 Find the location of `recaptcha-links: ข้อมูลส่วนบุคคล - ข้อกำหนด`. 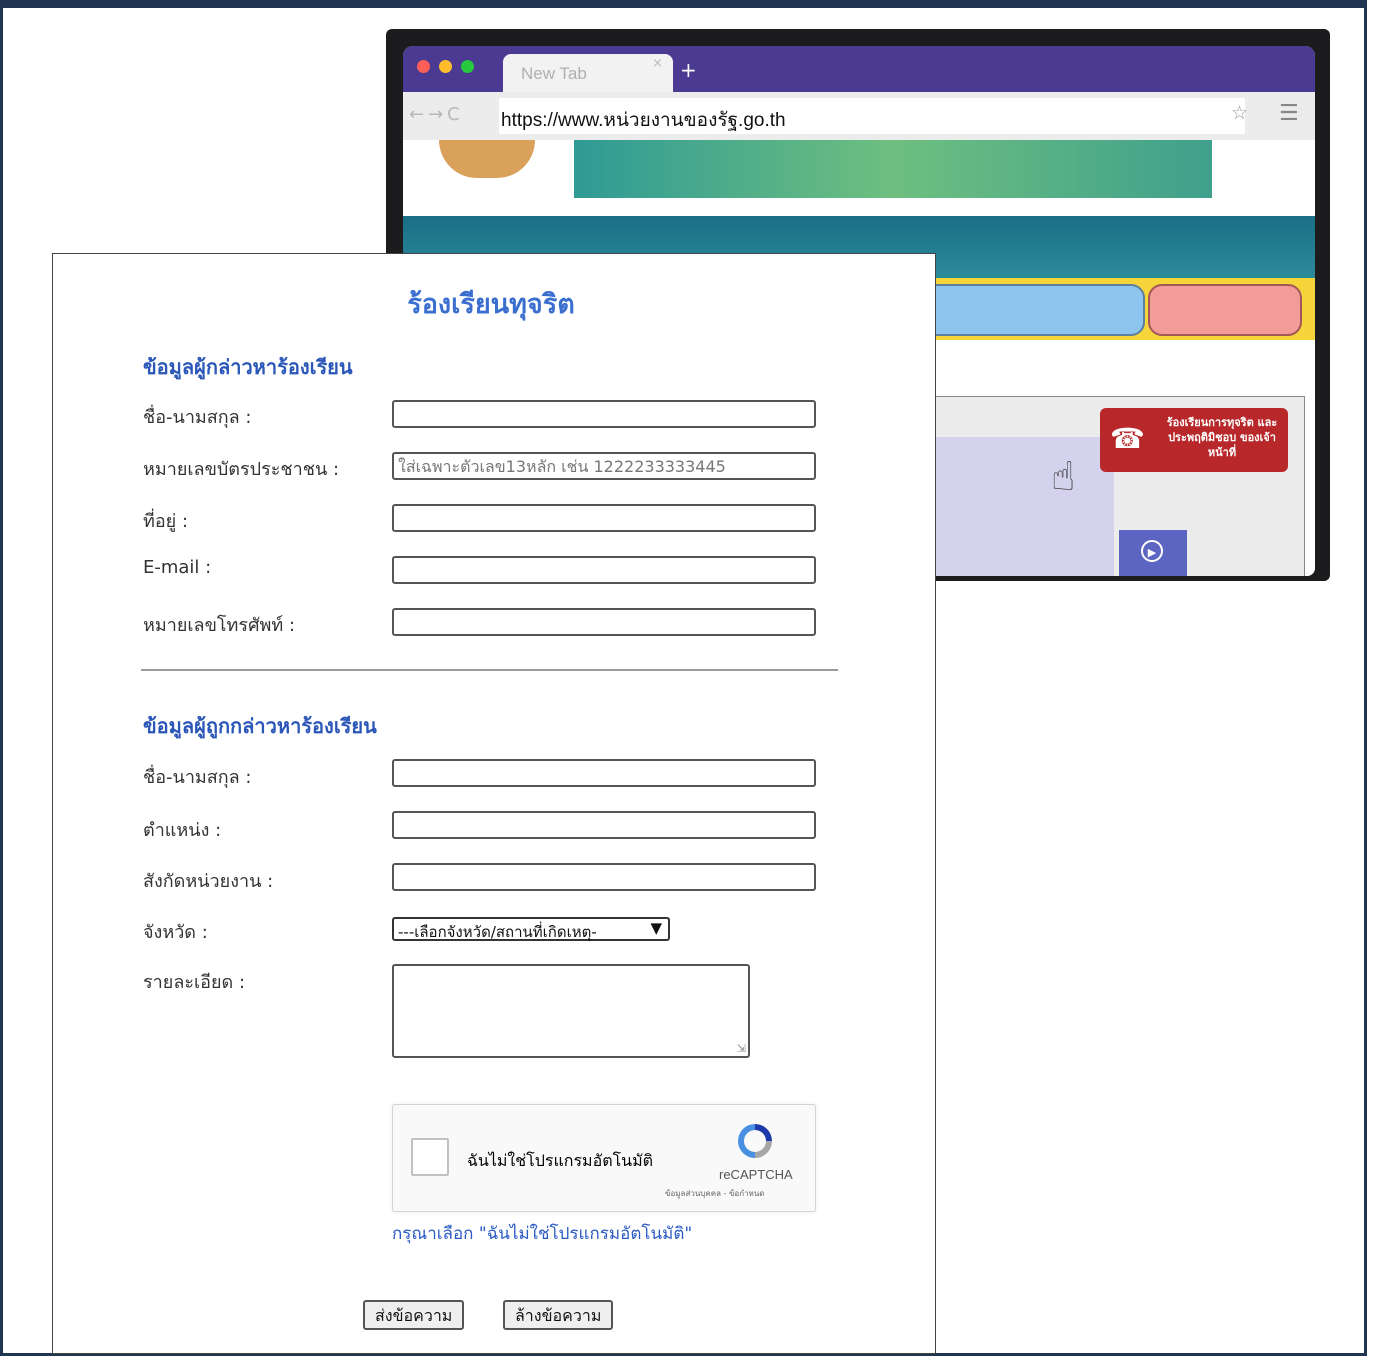

recaptcha-links: ข้อมูลส่วนบุคคล - ข้อกำหนด is located at coordinates (715, 1193).